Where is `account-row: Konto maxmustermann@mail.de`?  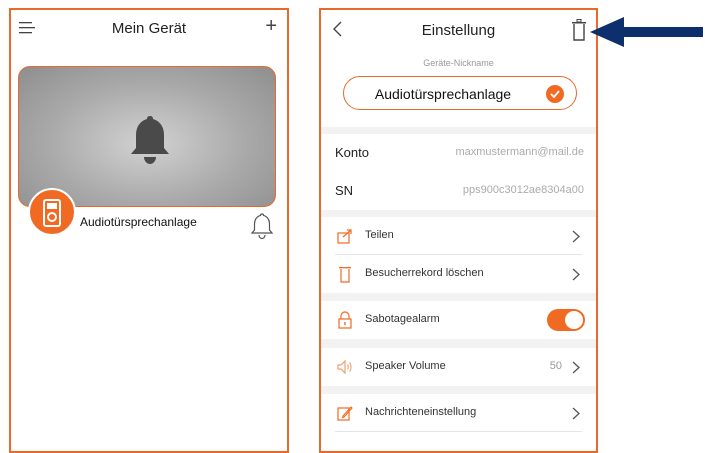 account-row: Konto maxmustermann@mail.de is located at coordinates (458, 153).